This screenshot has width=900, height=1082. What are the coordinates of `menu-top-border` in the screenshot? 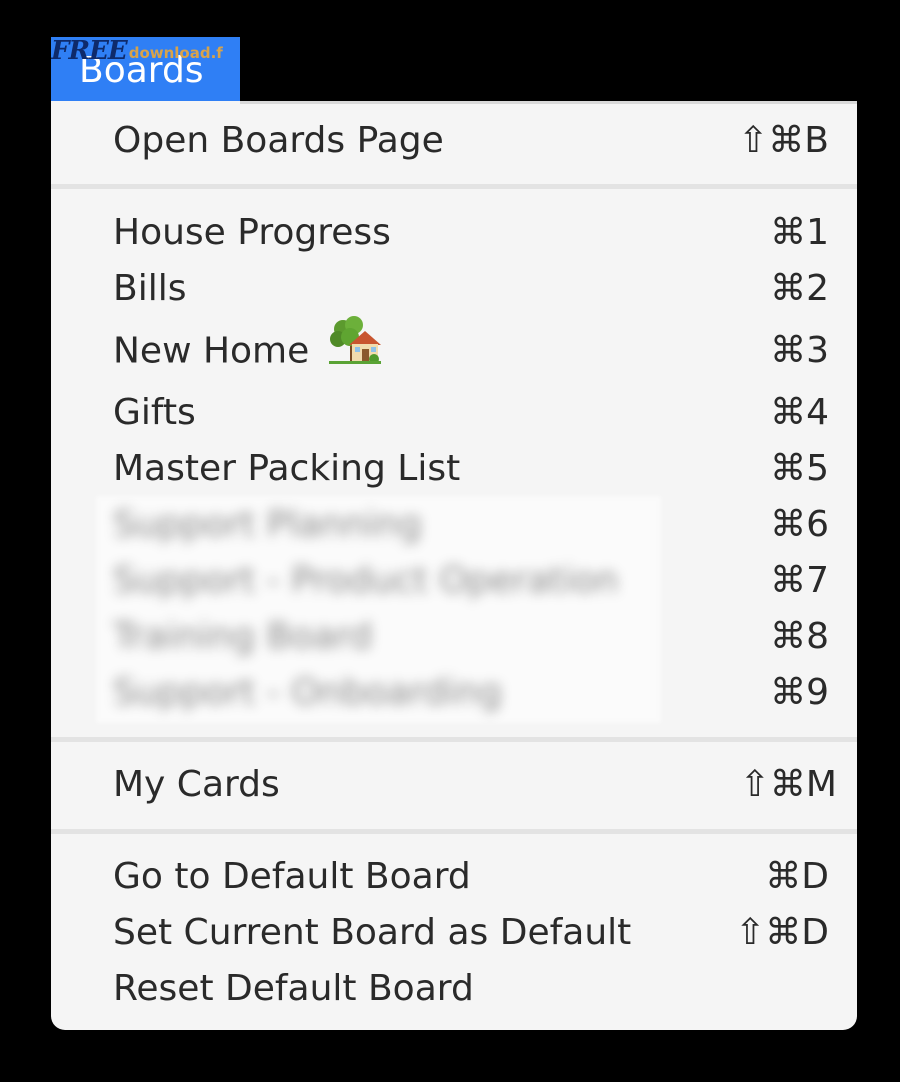 It's located at (548, 102).